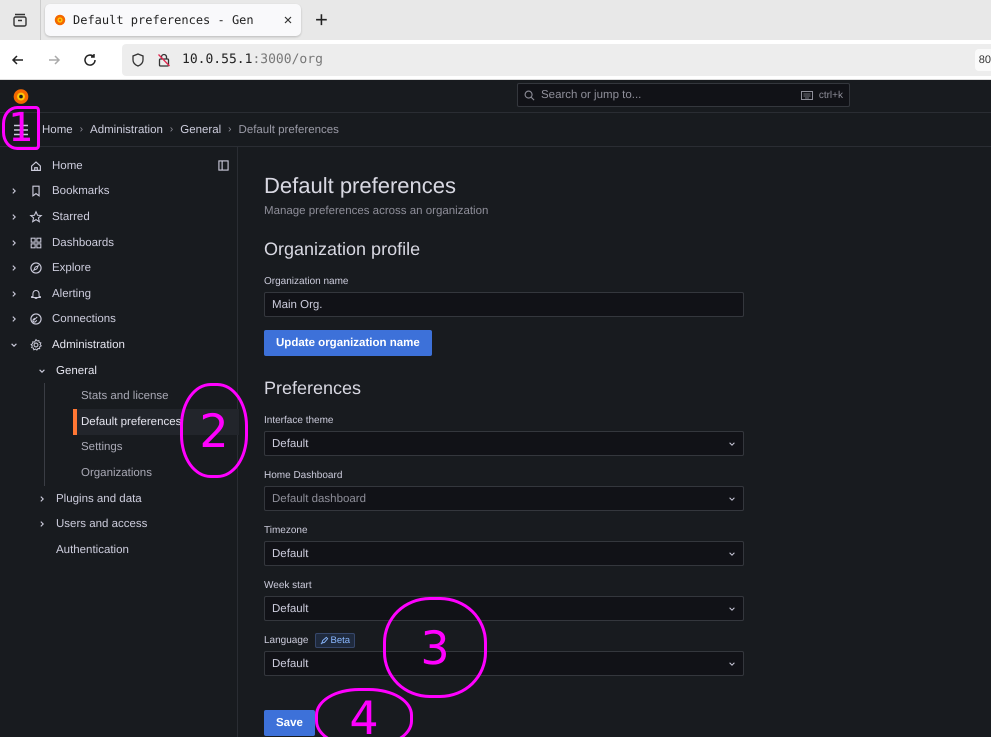 The width and height of the screenshot is (991, 737). Describe the element at coordinates (90, 60) in the screenshot. I see `reload-icon` at that location.